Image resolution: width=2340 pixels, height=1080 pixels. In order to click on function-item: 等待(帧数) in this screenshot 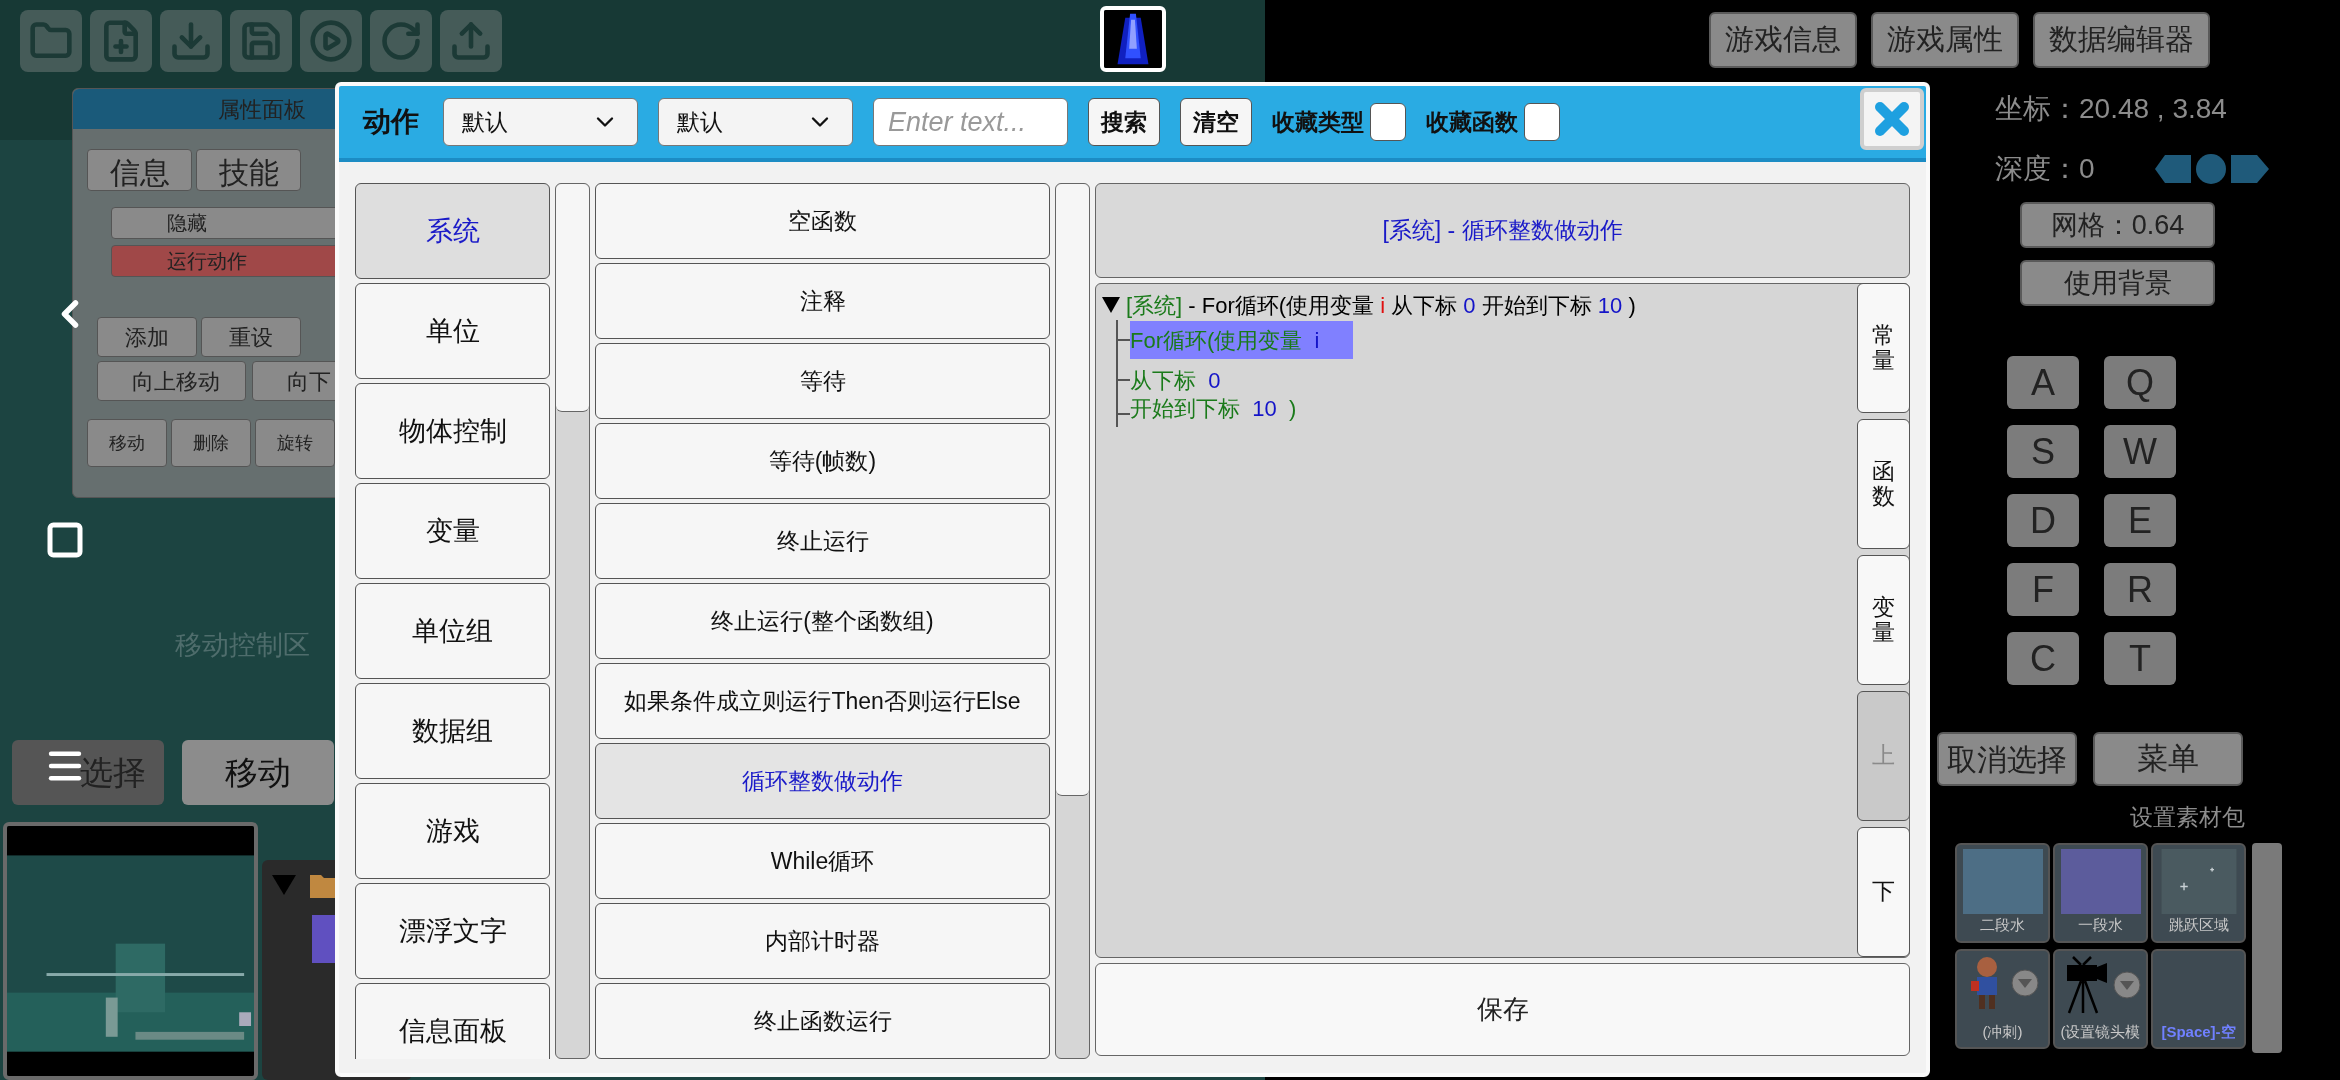, I will do `click(822, 461)`.